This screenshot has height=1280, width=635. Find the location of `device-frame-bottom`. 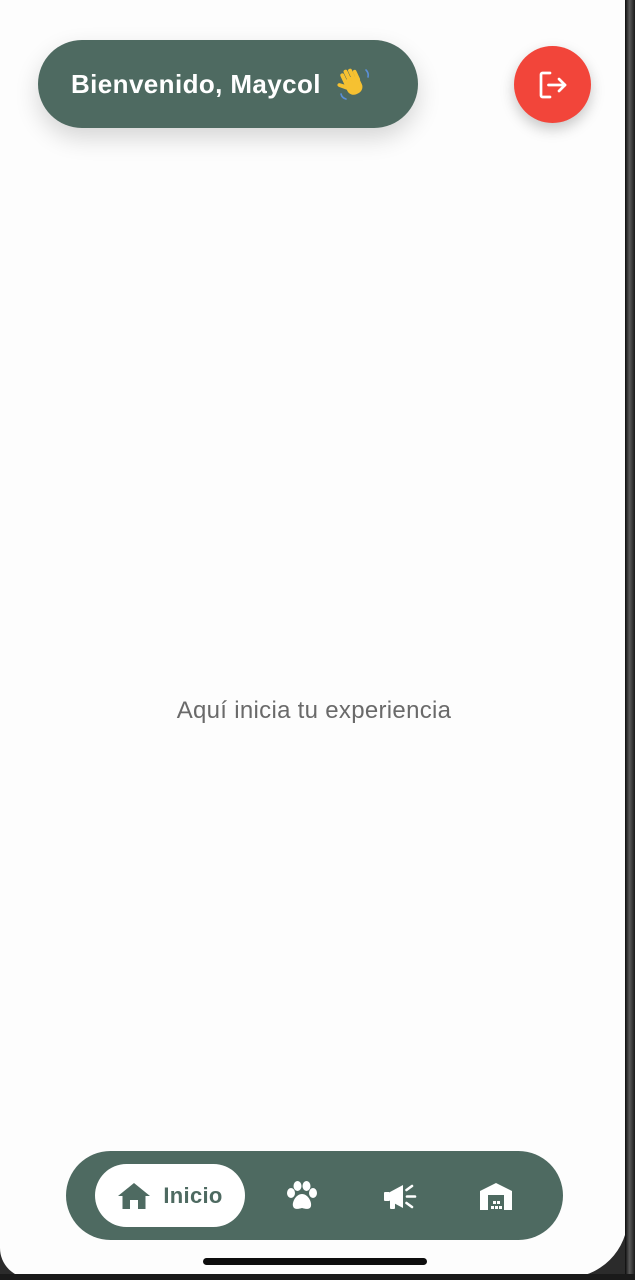

device-frame-bottom is located at coordinates (317, 1277).